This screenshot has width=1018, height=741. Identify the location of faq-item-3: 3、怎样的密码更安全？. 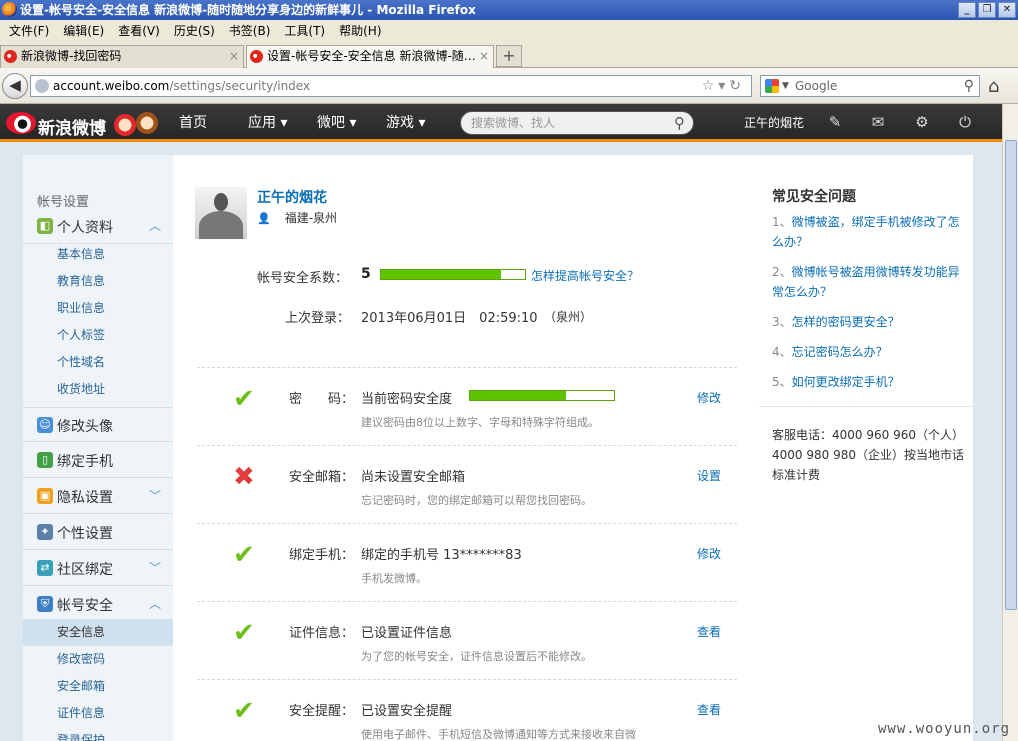
(867, 322).